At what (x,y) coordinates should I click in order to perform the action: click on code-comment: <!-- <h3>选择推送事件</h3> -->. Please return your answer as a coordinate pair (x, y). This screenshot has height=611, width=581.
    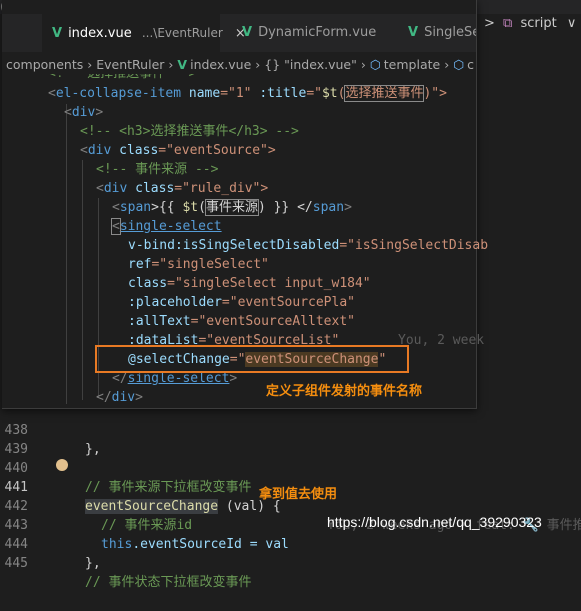
    Looking at the image, I should click on (189, 131).